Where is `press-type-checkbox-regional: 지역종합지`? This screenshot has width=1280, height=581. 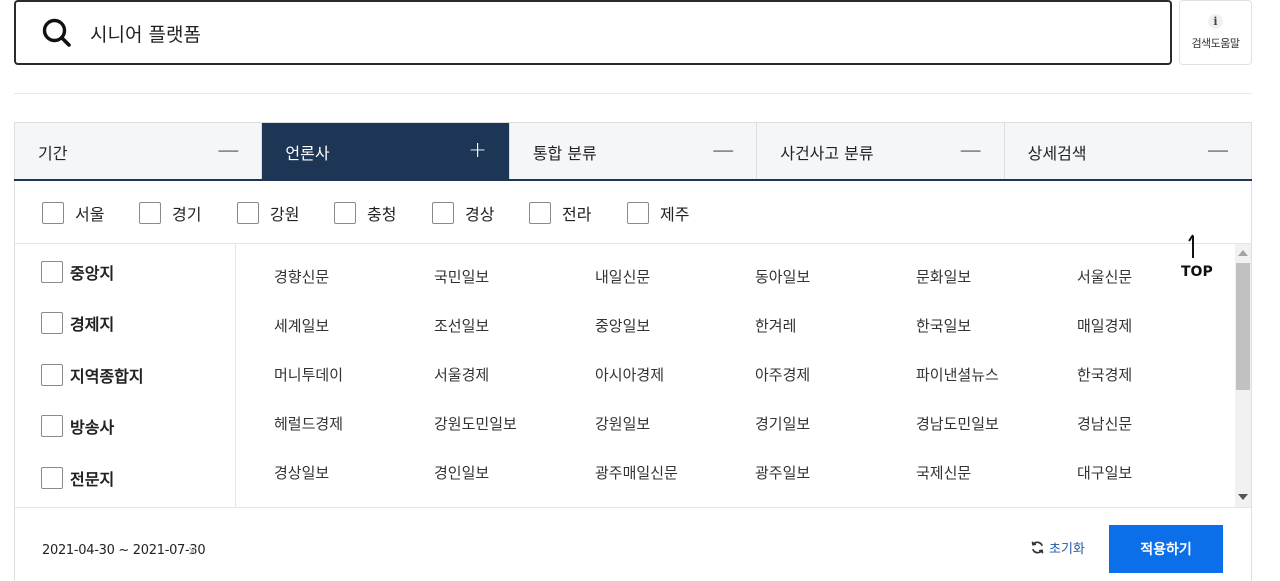 press-type-checkbox-regional: 지역종합지 is located at coordinates (92, 375).